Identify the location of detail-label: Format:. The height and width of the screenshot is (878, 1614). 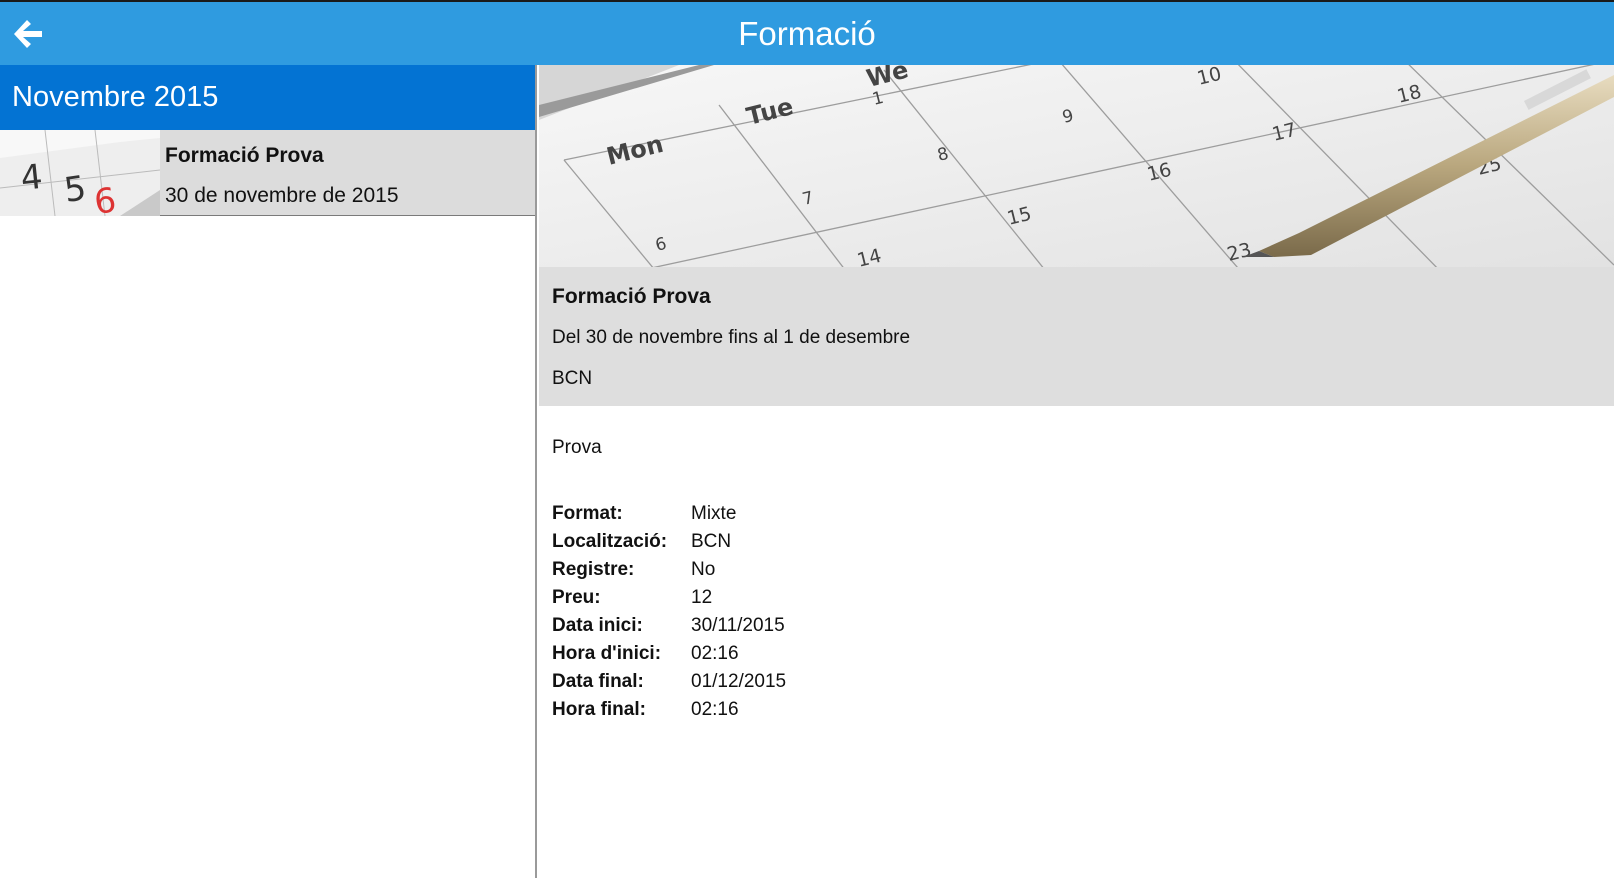
(587, 513).